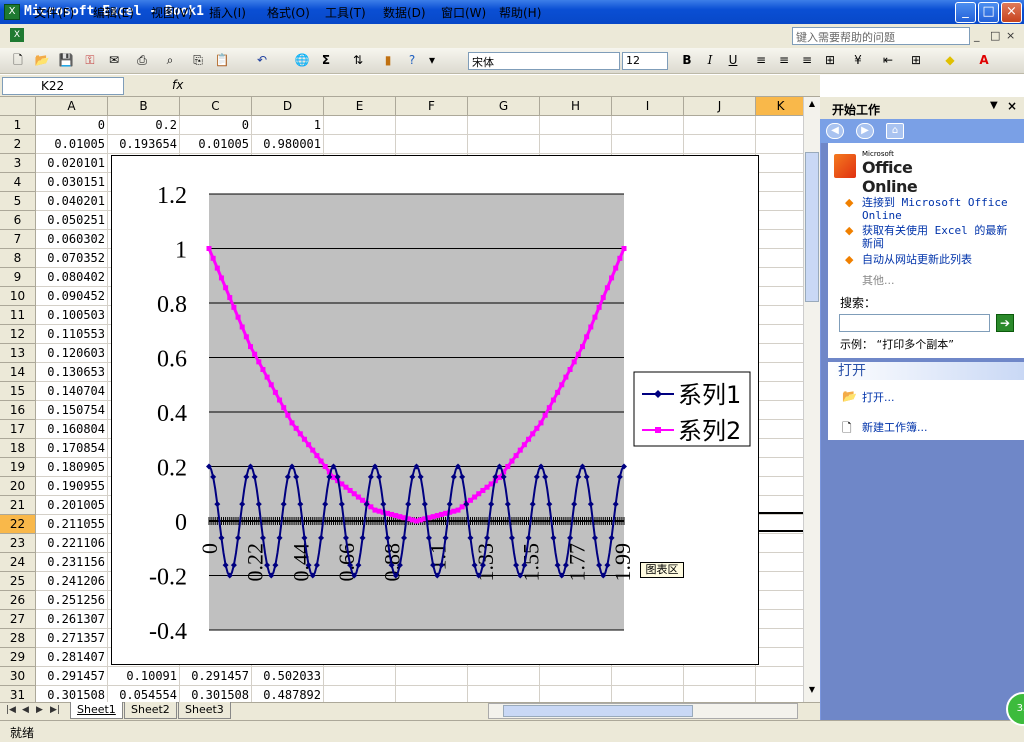 The width and height of the screenshot is (1024, 742). I want to click on workbook-icon: X, so click(17, 35).